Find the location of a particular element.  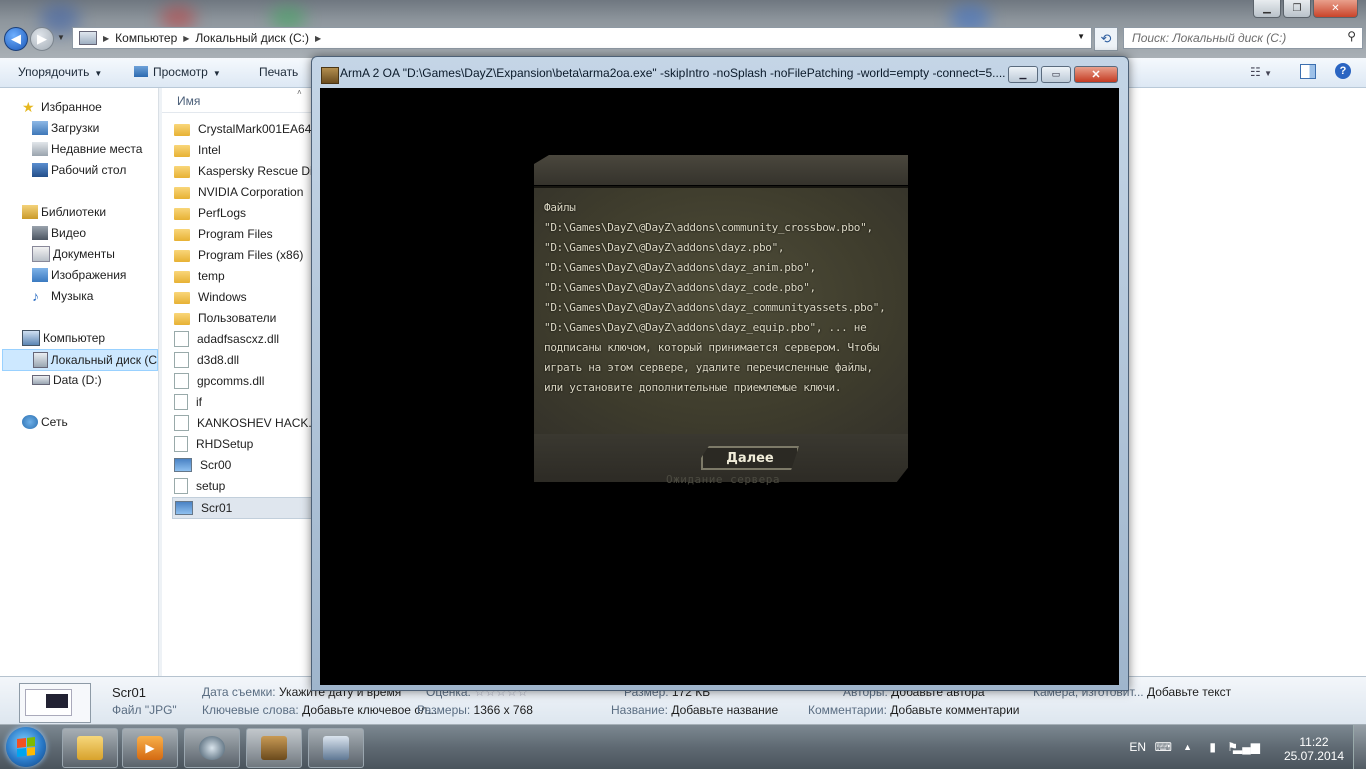

file-row: CrystalMark001EA64D is located at coordinates (243, 129).